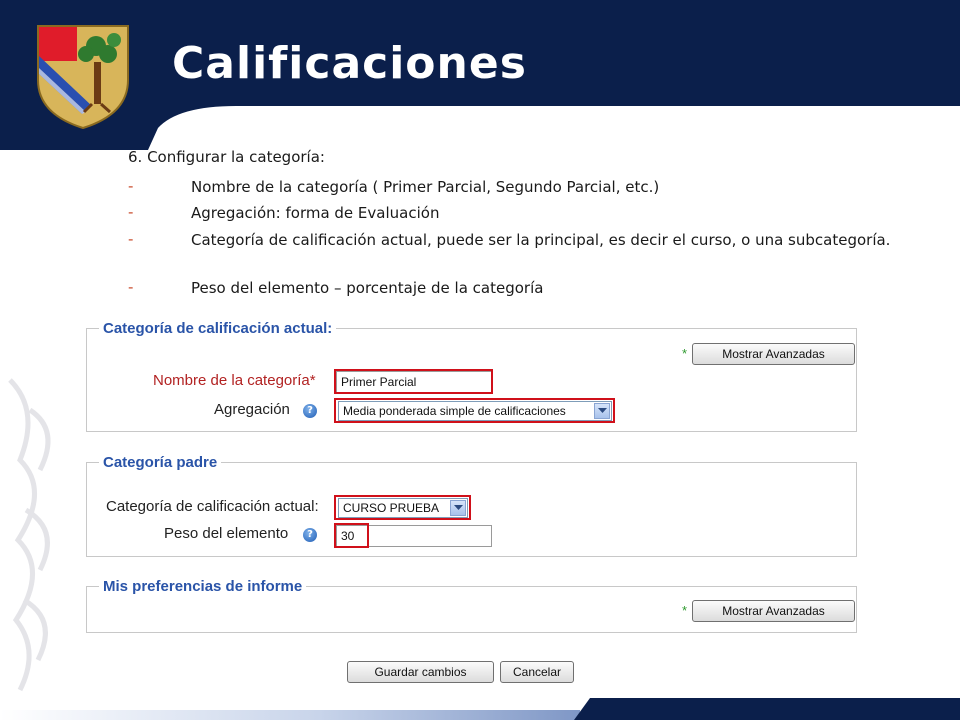 This screenshot has width=960, height=720. I want to click on category-name-label: Nombre de la categoría*, so click(234, 380).